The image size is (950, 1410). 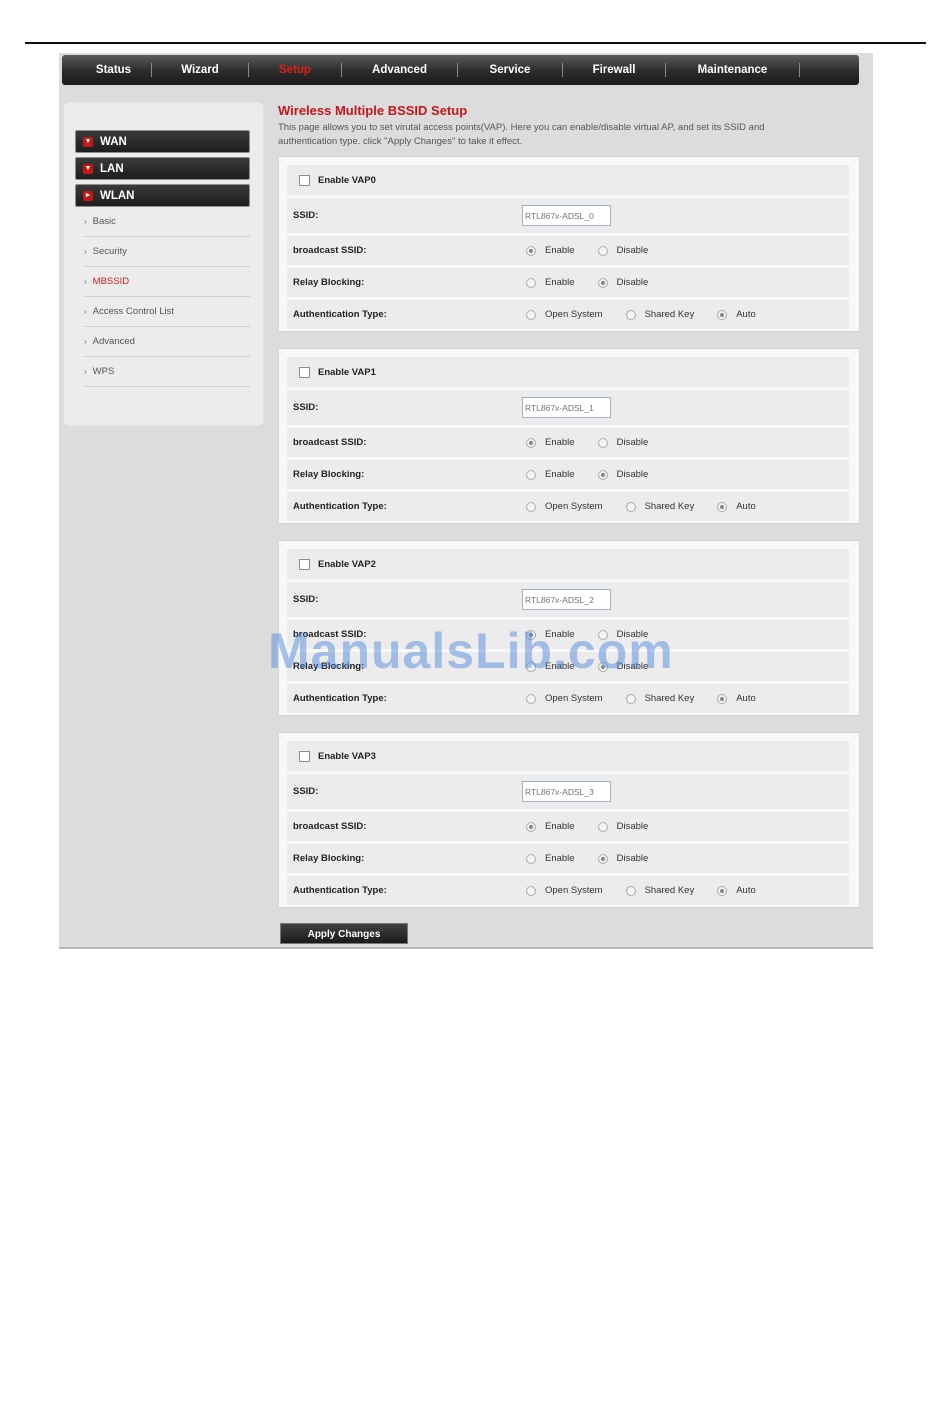 I want to click on ssid-label: SSID:, so click(x=399, y=407).